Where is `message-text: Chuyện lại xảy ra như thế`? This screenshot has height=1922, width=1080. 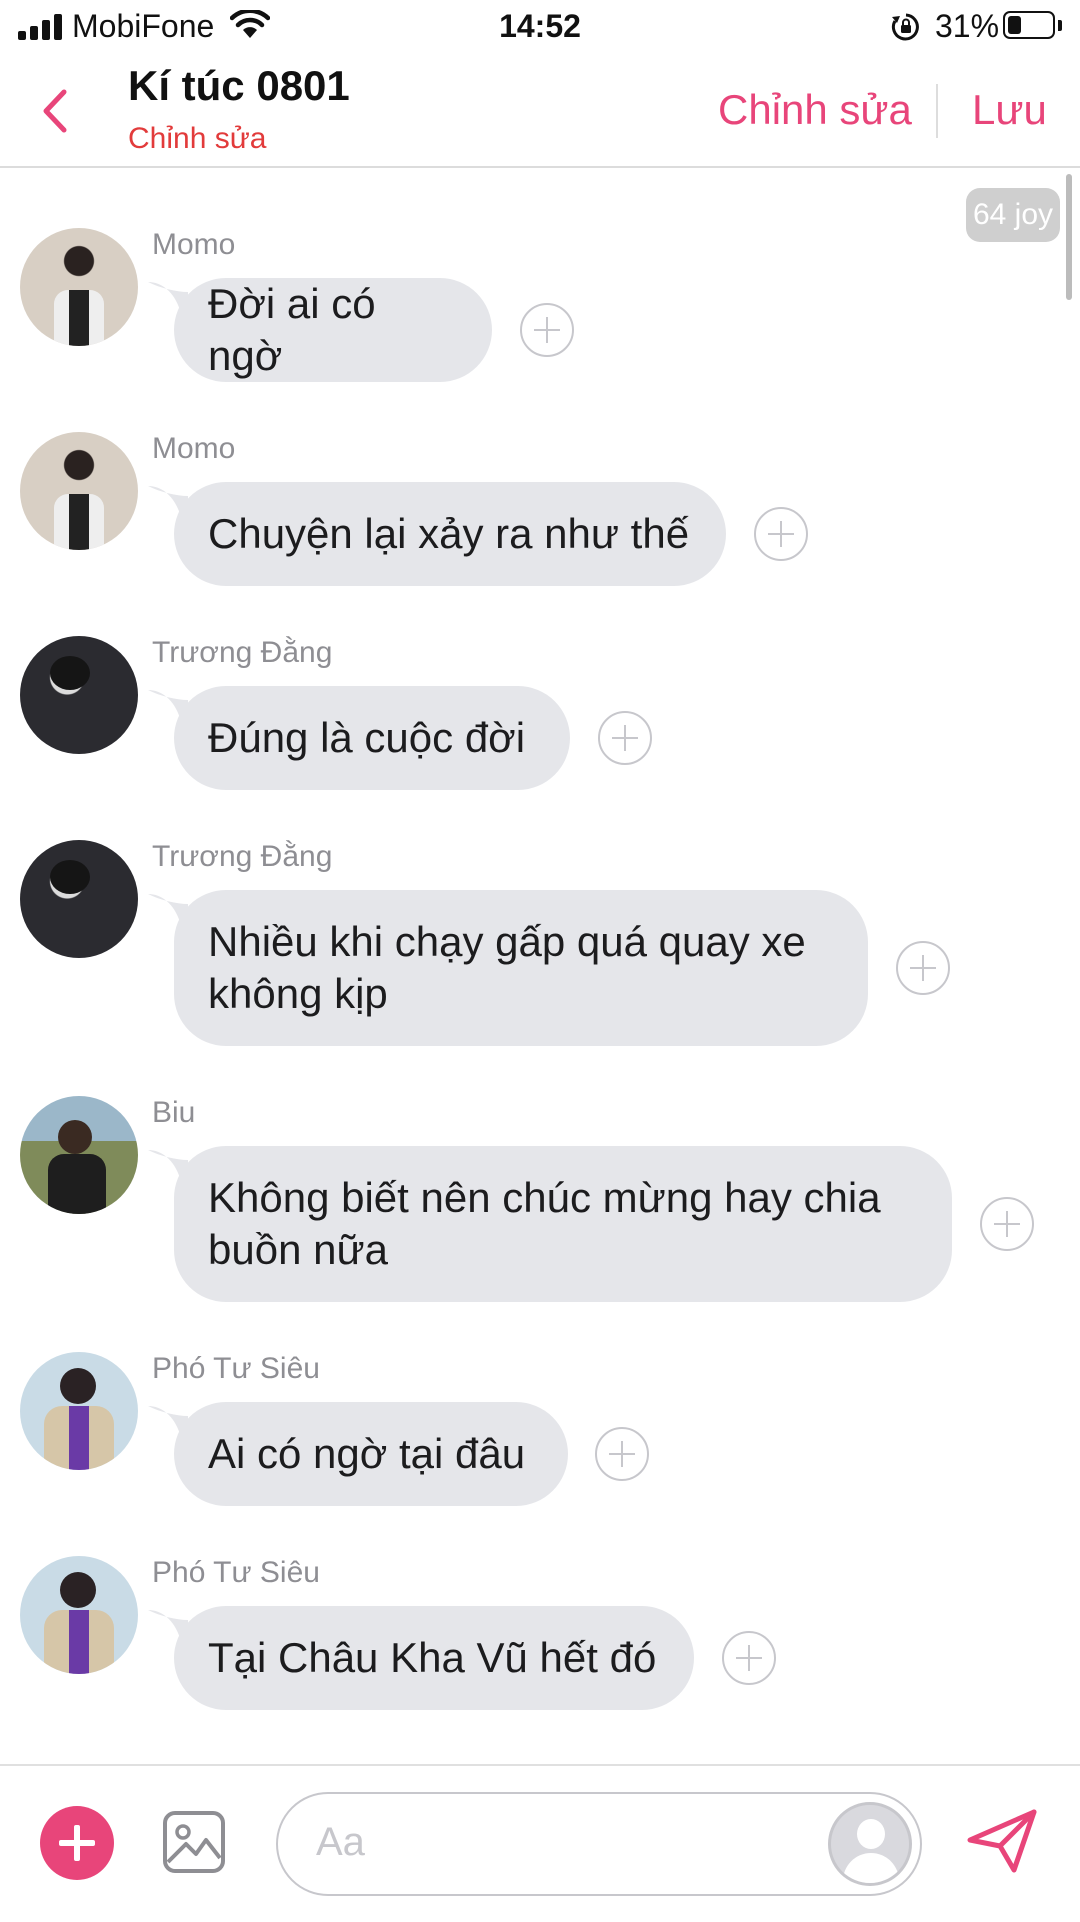
message-text: Chuyện lại xảy ra như thế is located at coordinates (449, 533).